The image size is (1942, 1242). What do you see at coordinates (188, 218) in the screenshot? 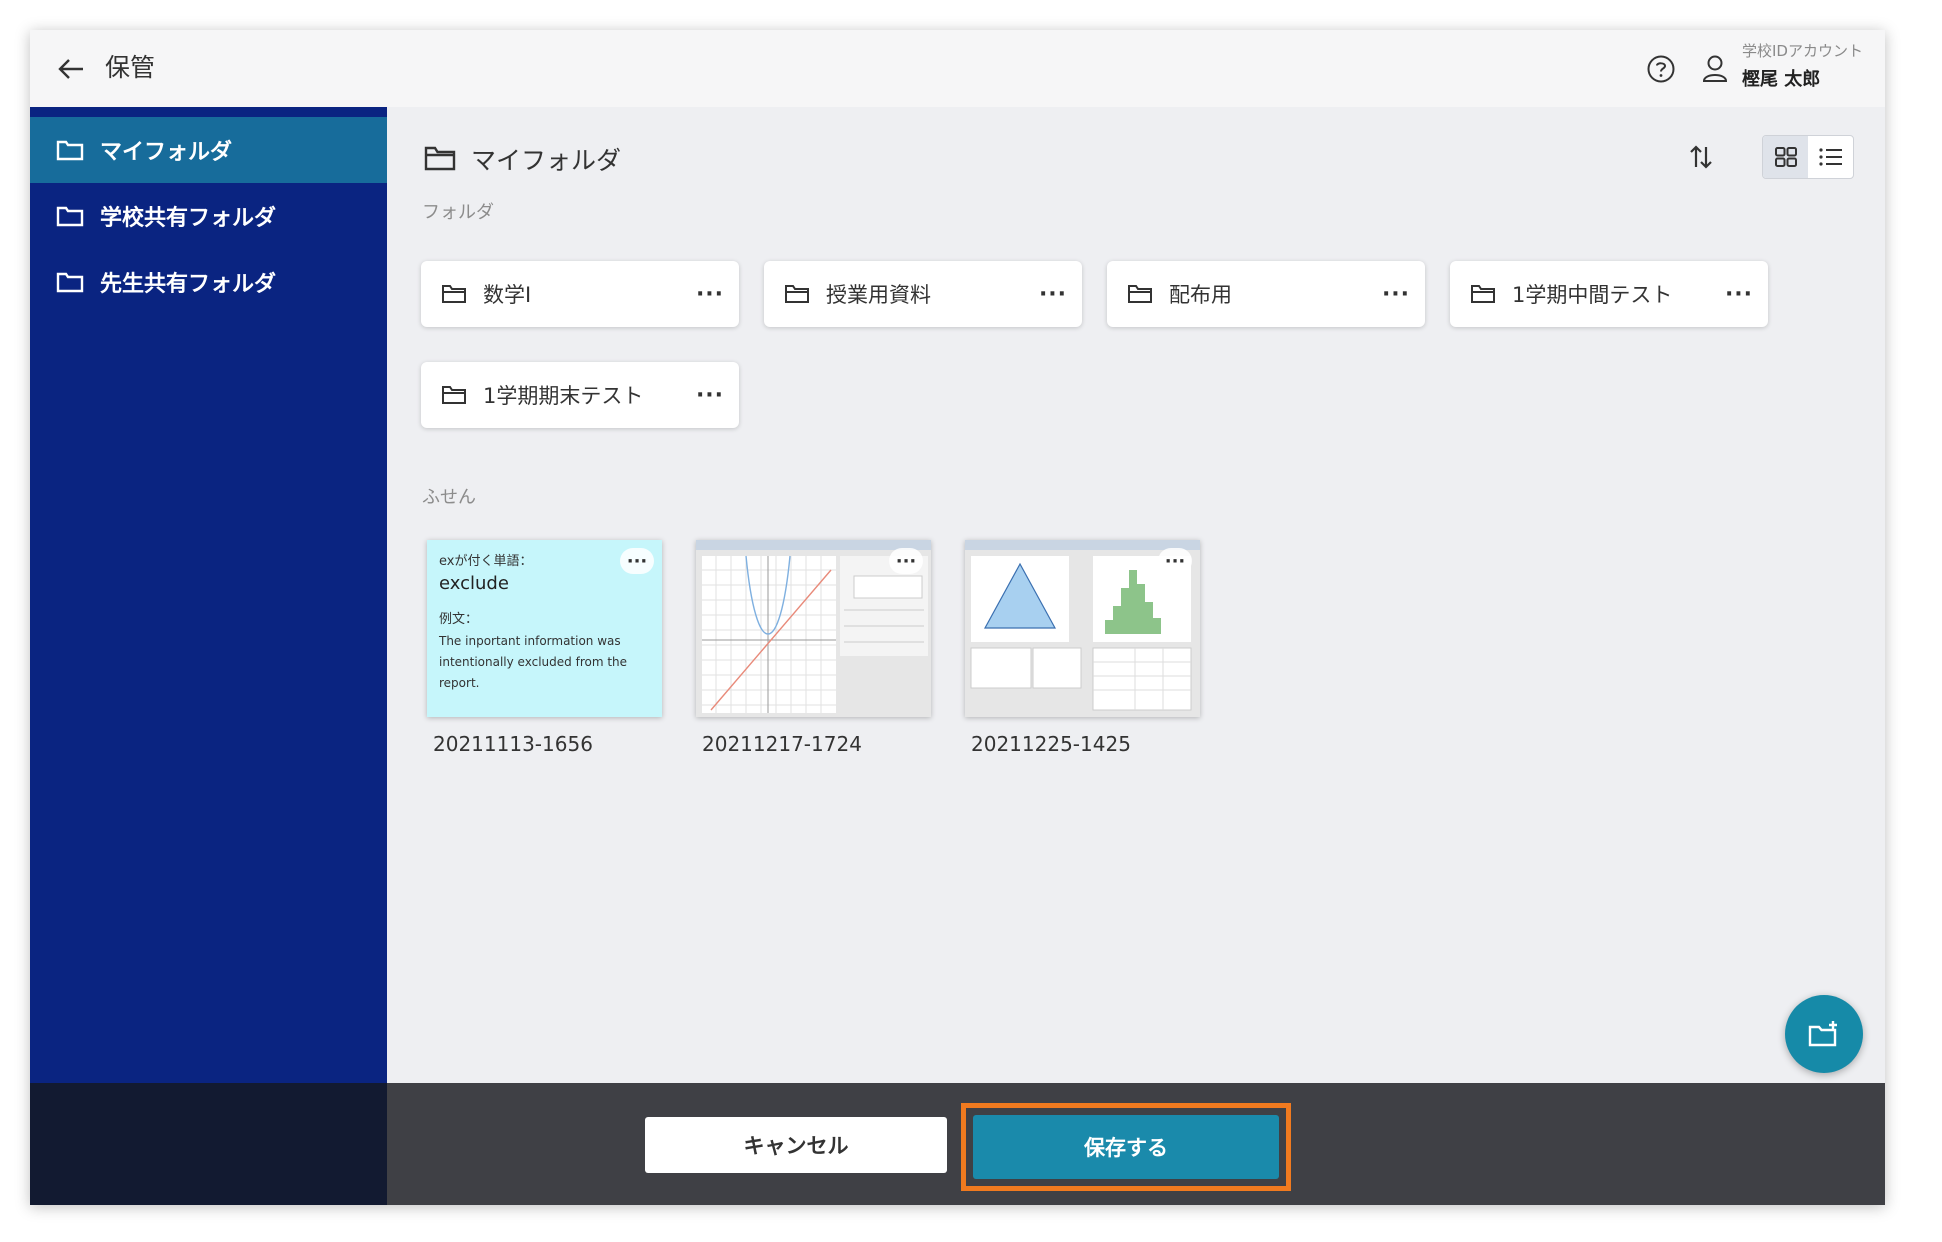
I see `sidebar-item-label: 学校共有フォルダ` at bounding box center [188, 218].